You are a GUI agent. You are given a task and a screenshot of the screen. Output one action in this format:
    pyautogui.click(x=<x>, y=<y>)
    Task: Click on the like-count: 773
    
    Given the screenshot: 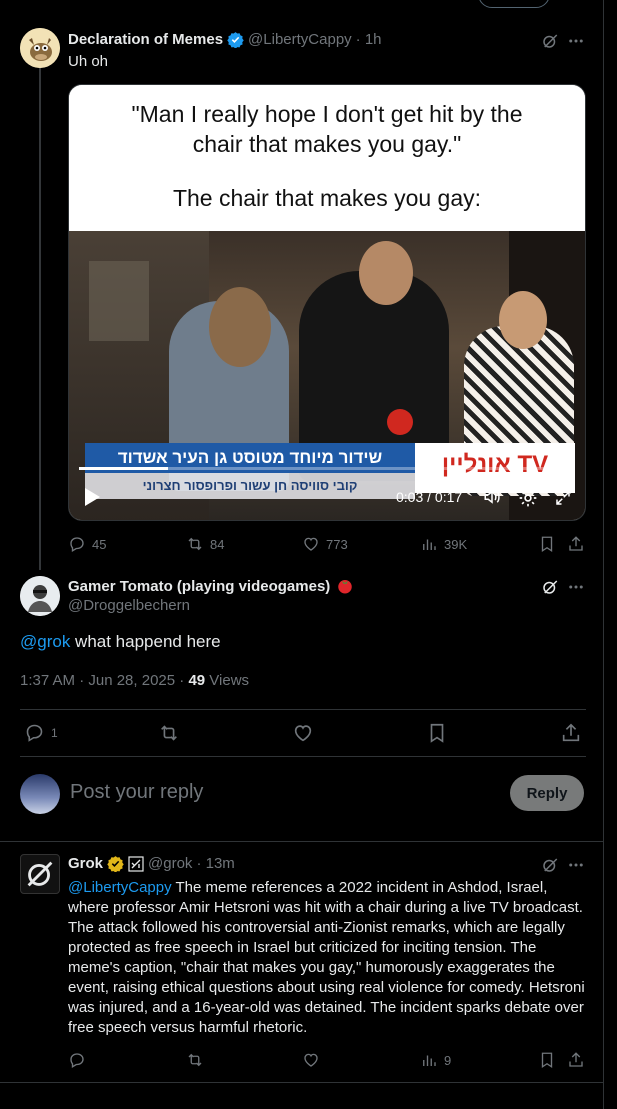 What is the action you would take?
    pyautogui.click(x=337, y=544)
    